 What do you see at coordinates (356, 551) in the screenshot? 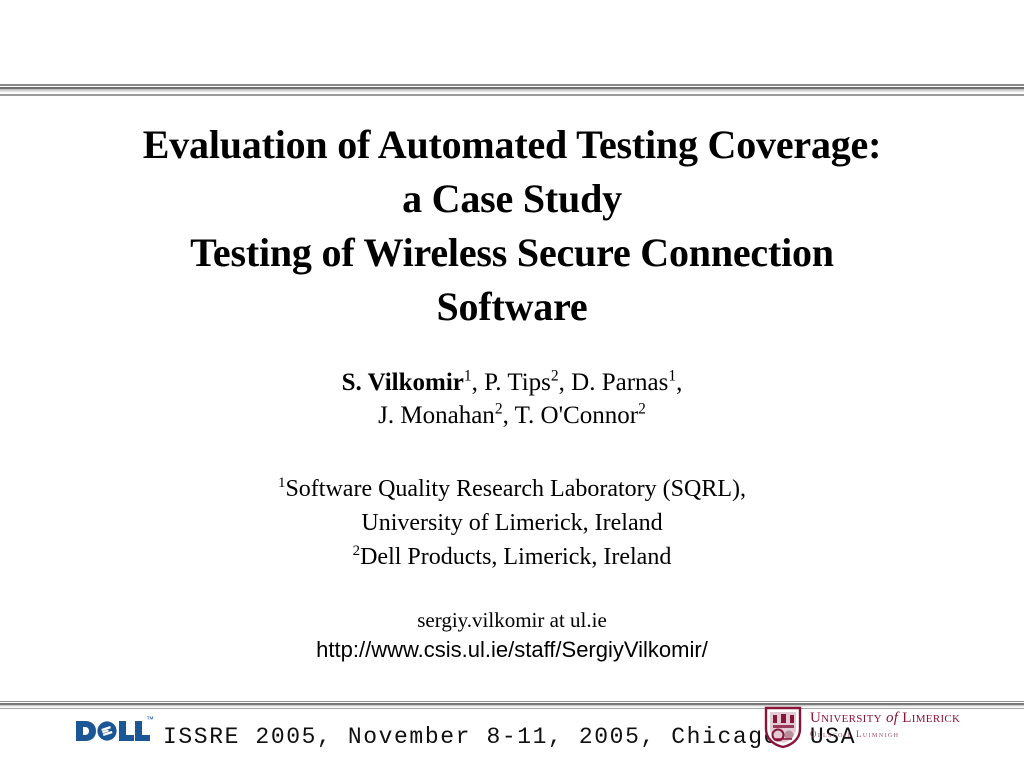
I see `affiliation-2-marker: 2` at bounding box center [356, 551].